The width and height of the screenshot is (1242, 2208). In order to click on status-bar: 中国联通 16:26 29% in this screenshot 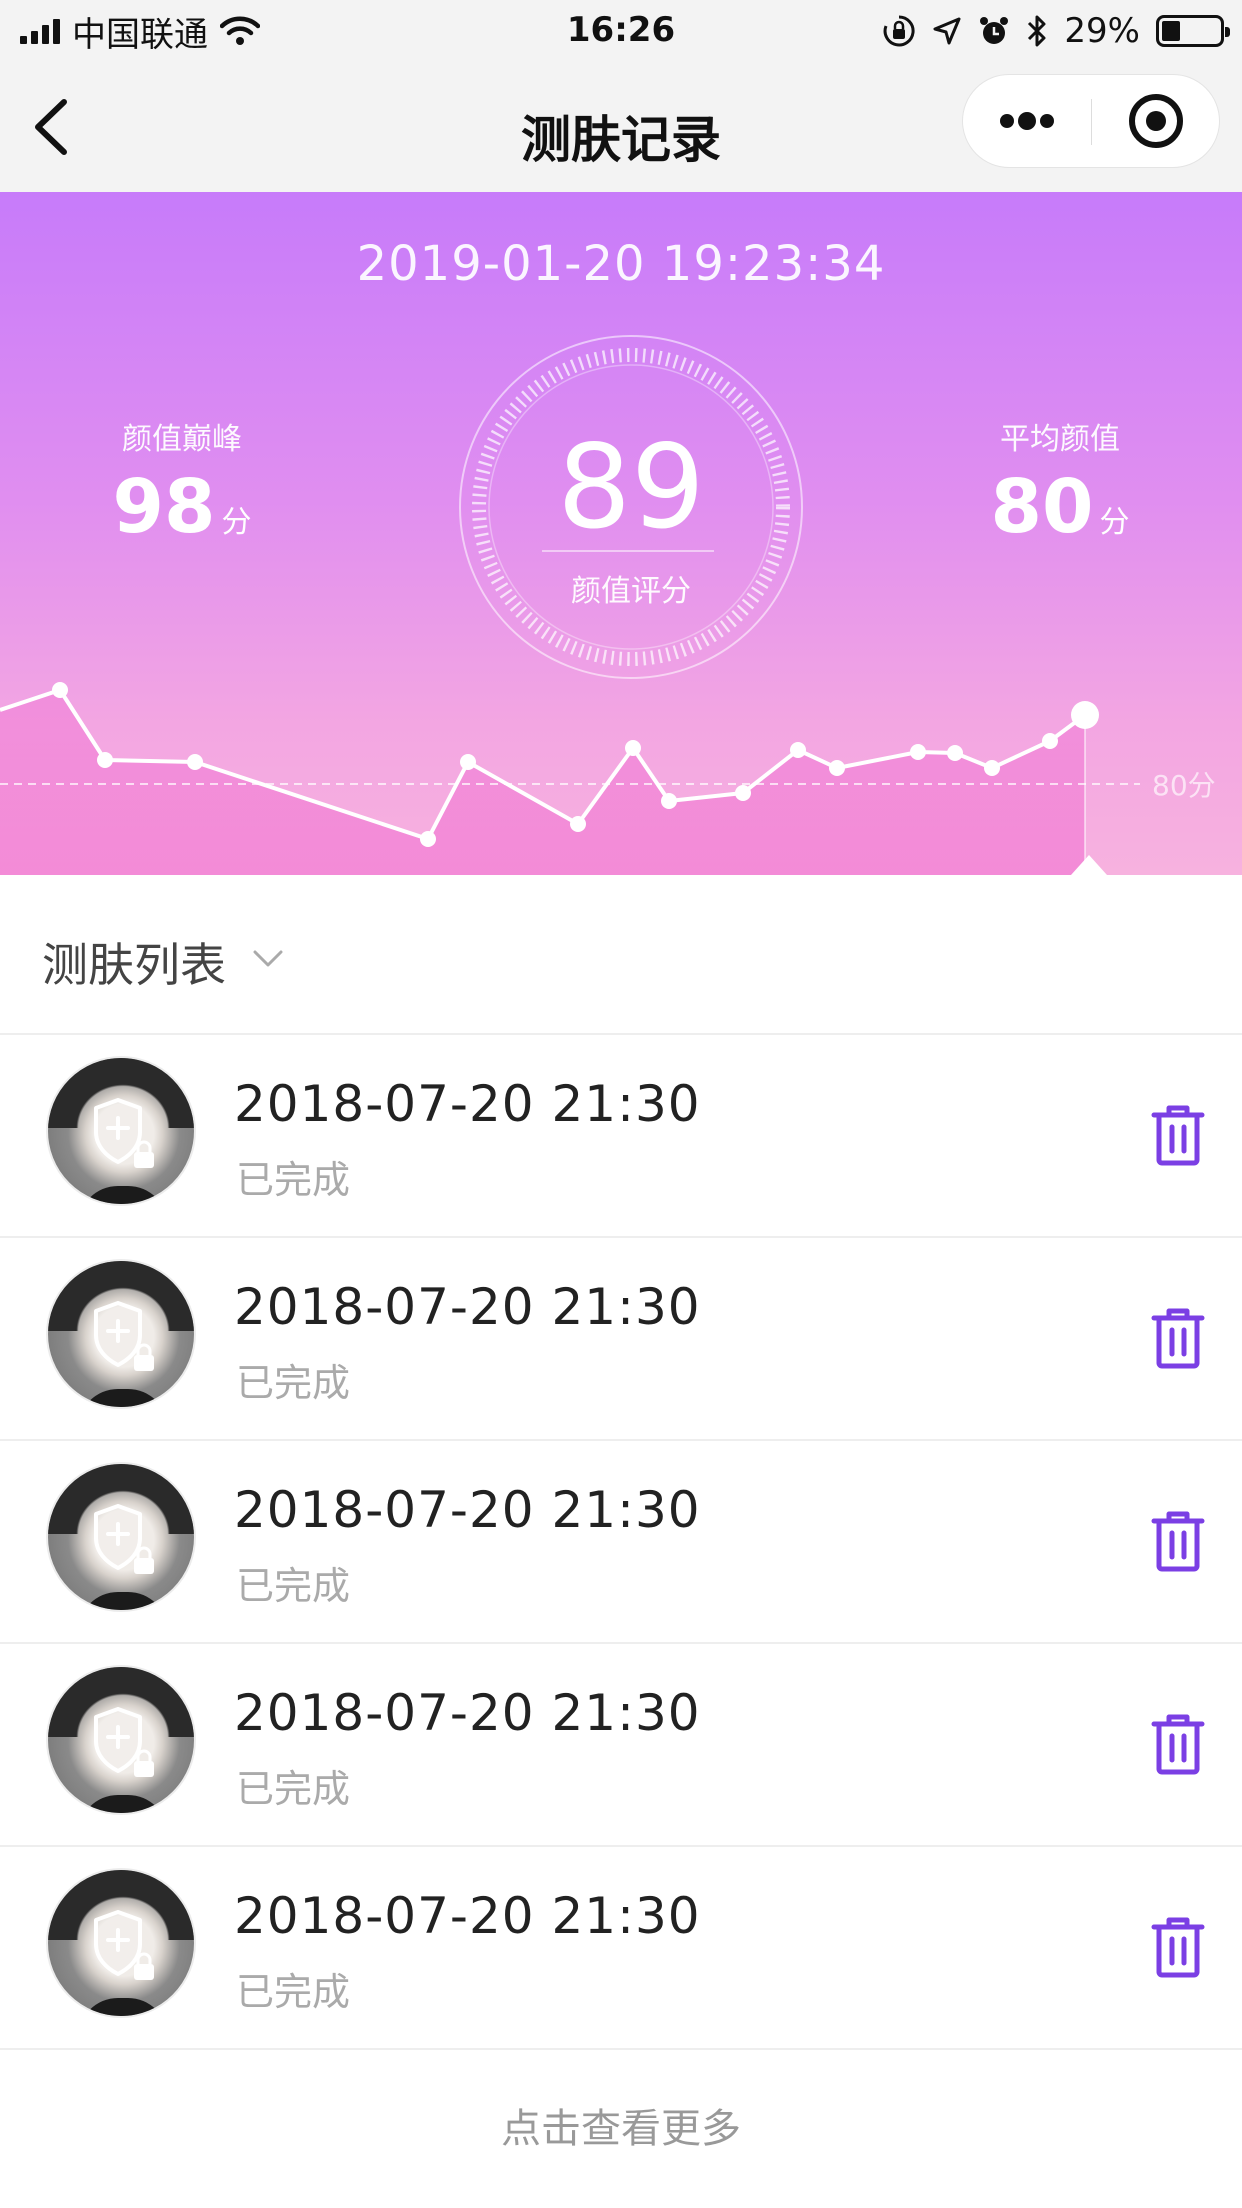, I will do `click(621, 31)`.